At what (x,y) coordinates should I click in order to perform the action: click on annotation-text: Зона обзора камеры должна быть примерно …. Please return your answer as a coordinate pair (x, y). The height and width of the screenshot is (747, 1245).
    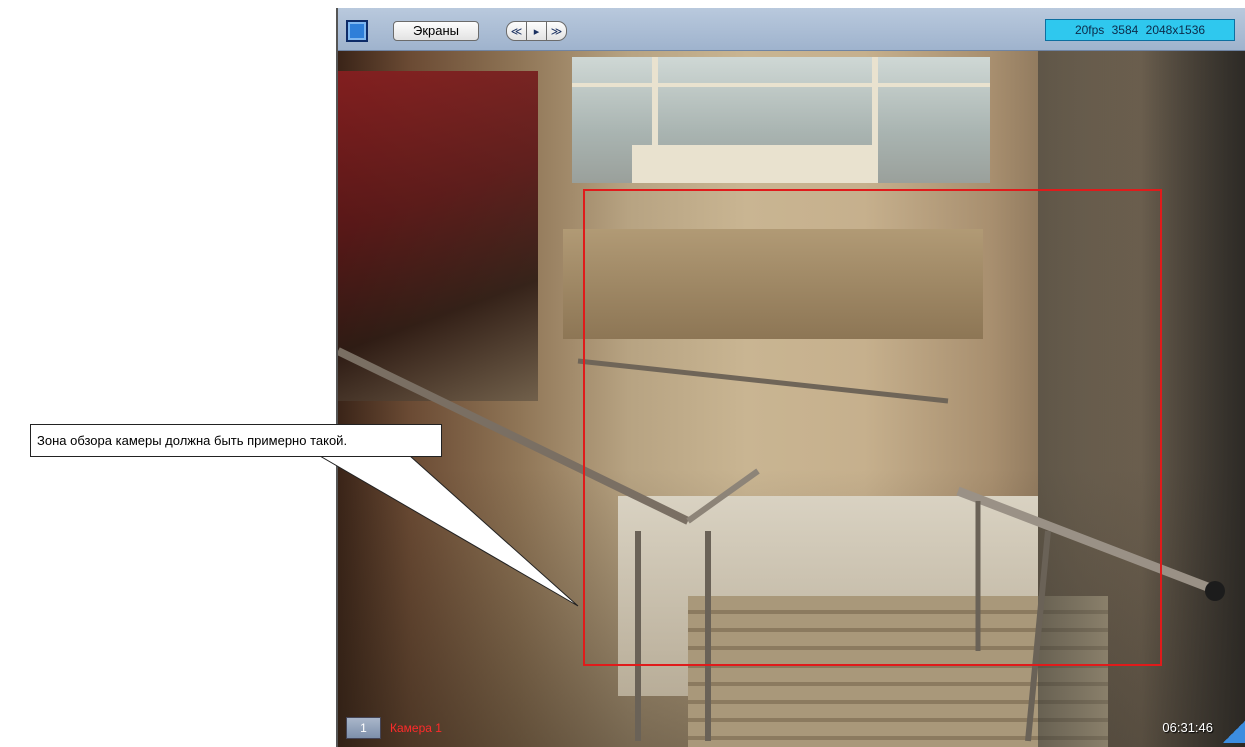
    Looking at the image, I should click on (192, 440).